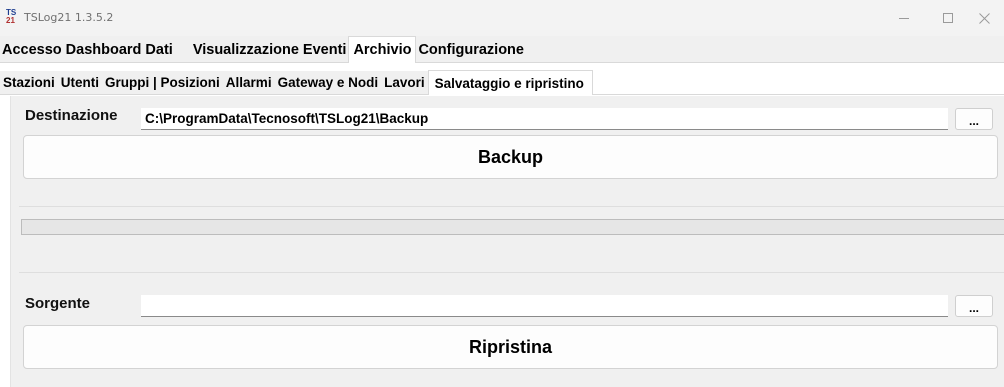  Describe the element at coordinates (32, 49) in the screenshot. I see `main-tab-accesso: Accesso` at that location.